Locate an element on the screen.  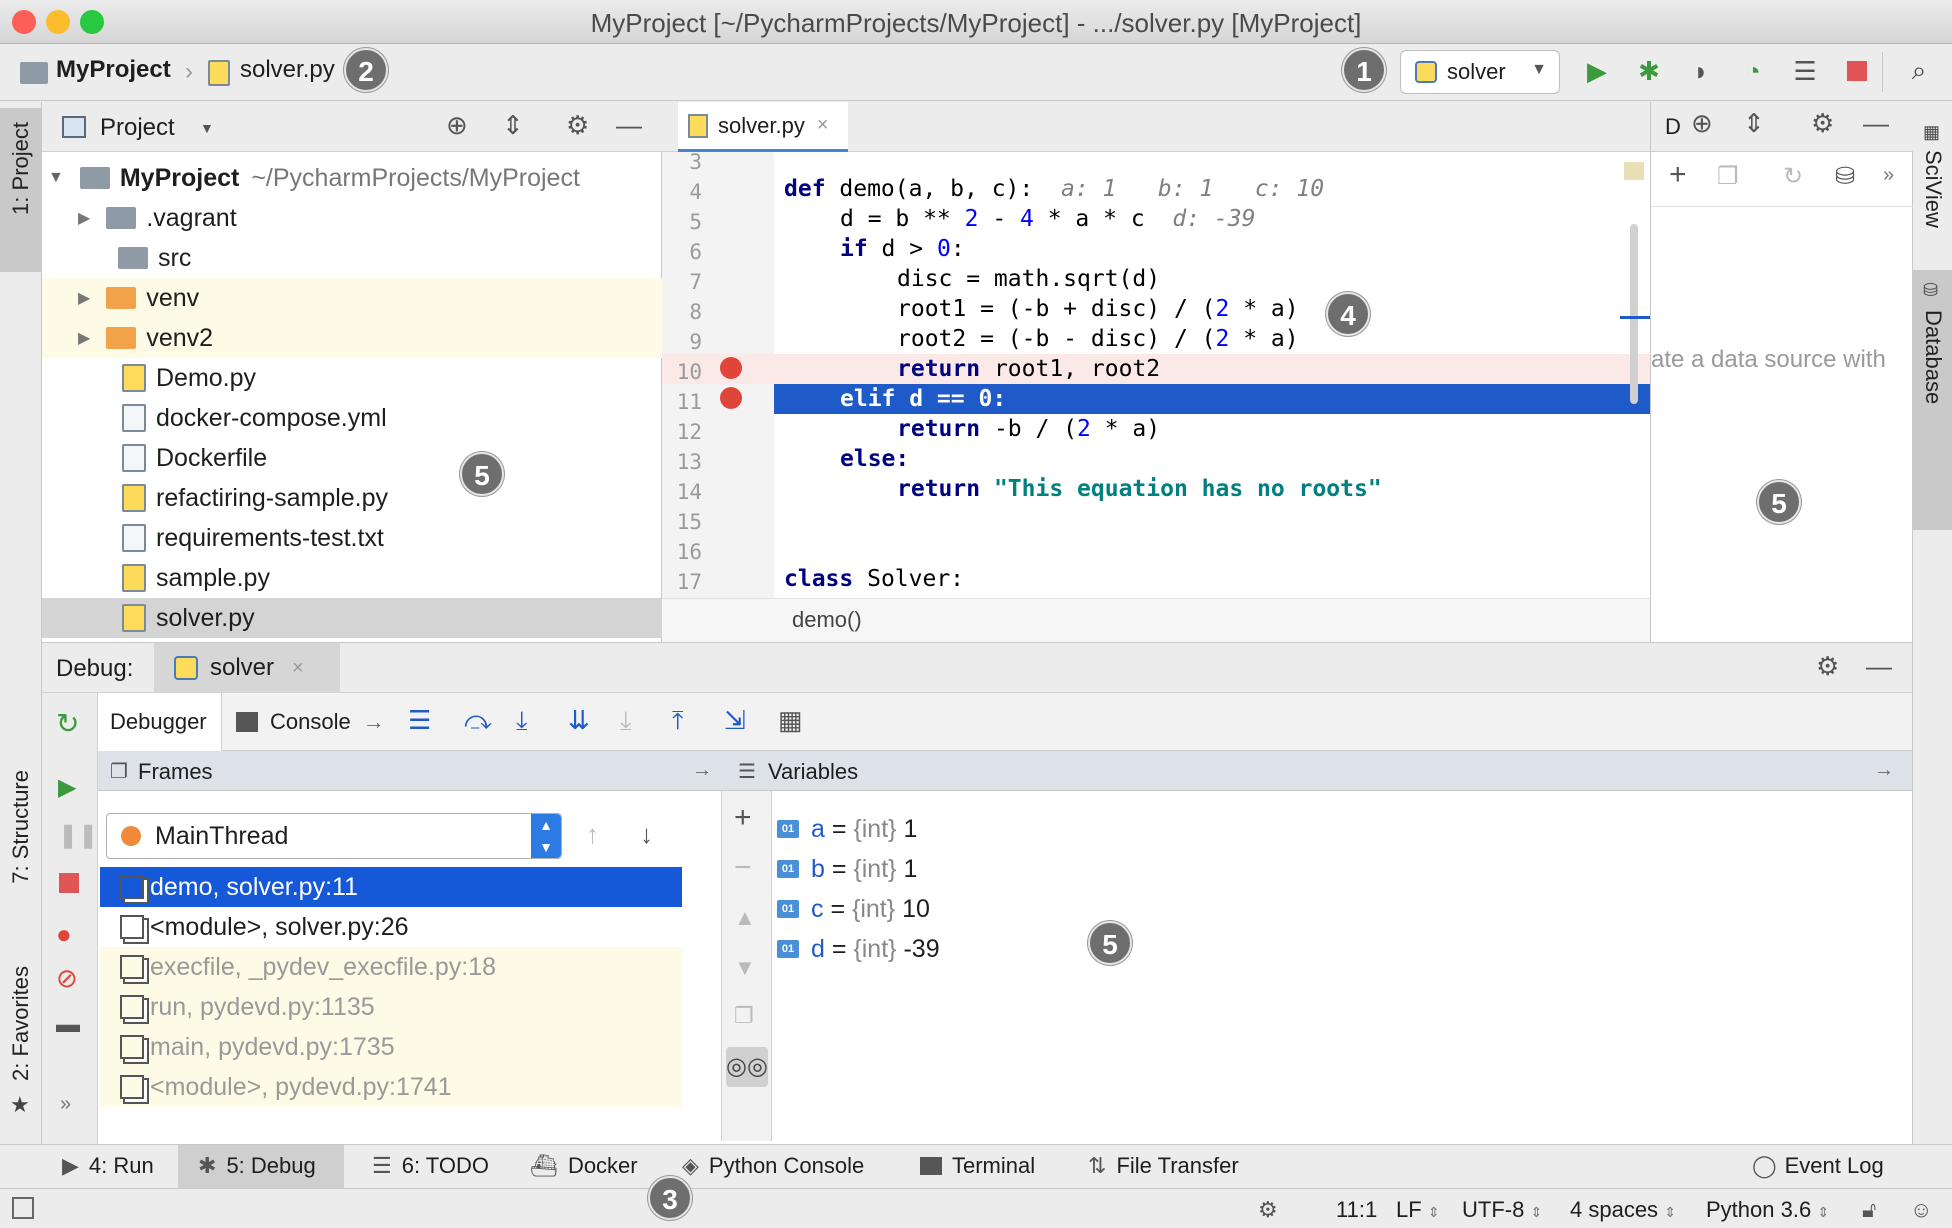
tool-terminal: Terminal is located at coordinates (977, 1166).